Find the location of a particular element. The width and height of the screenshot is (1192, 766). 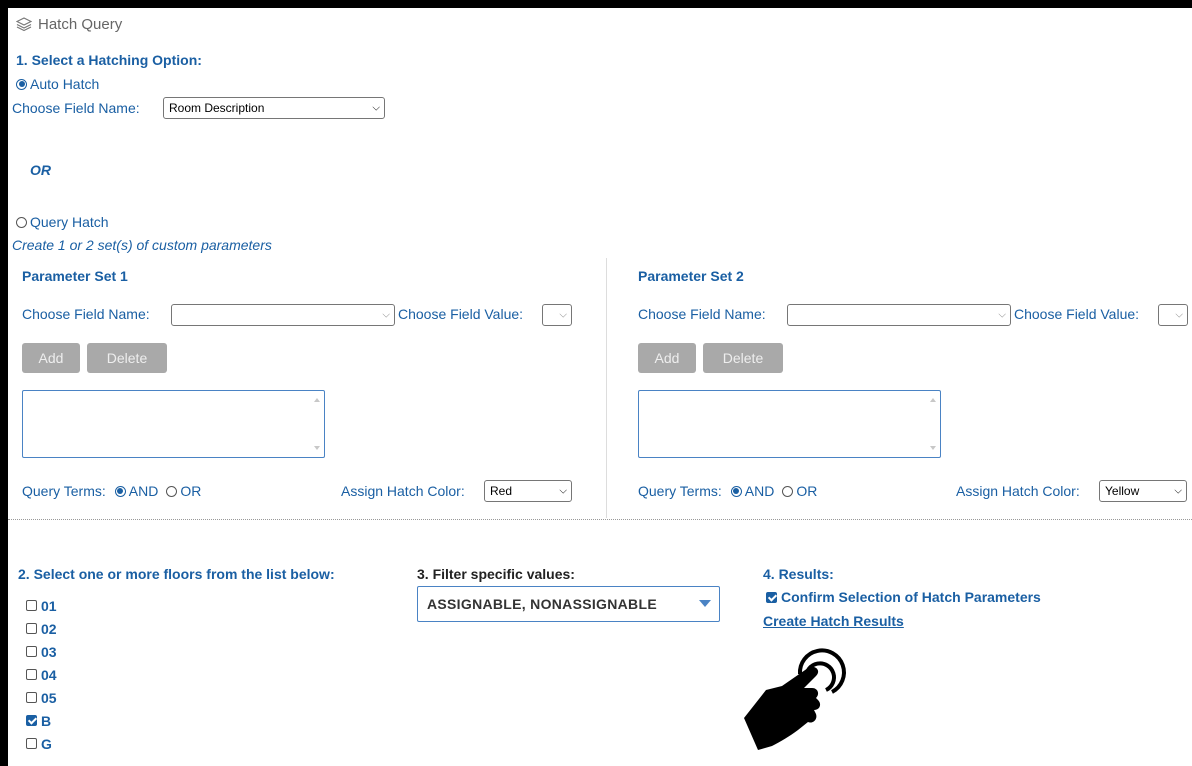

pointing-hand-icon is located at coordinates (795, 697).